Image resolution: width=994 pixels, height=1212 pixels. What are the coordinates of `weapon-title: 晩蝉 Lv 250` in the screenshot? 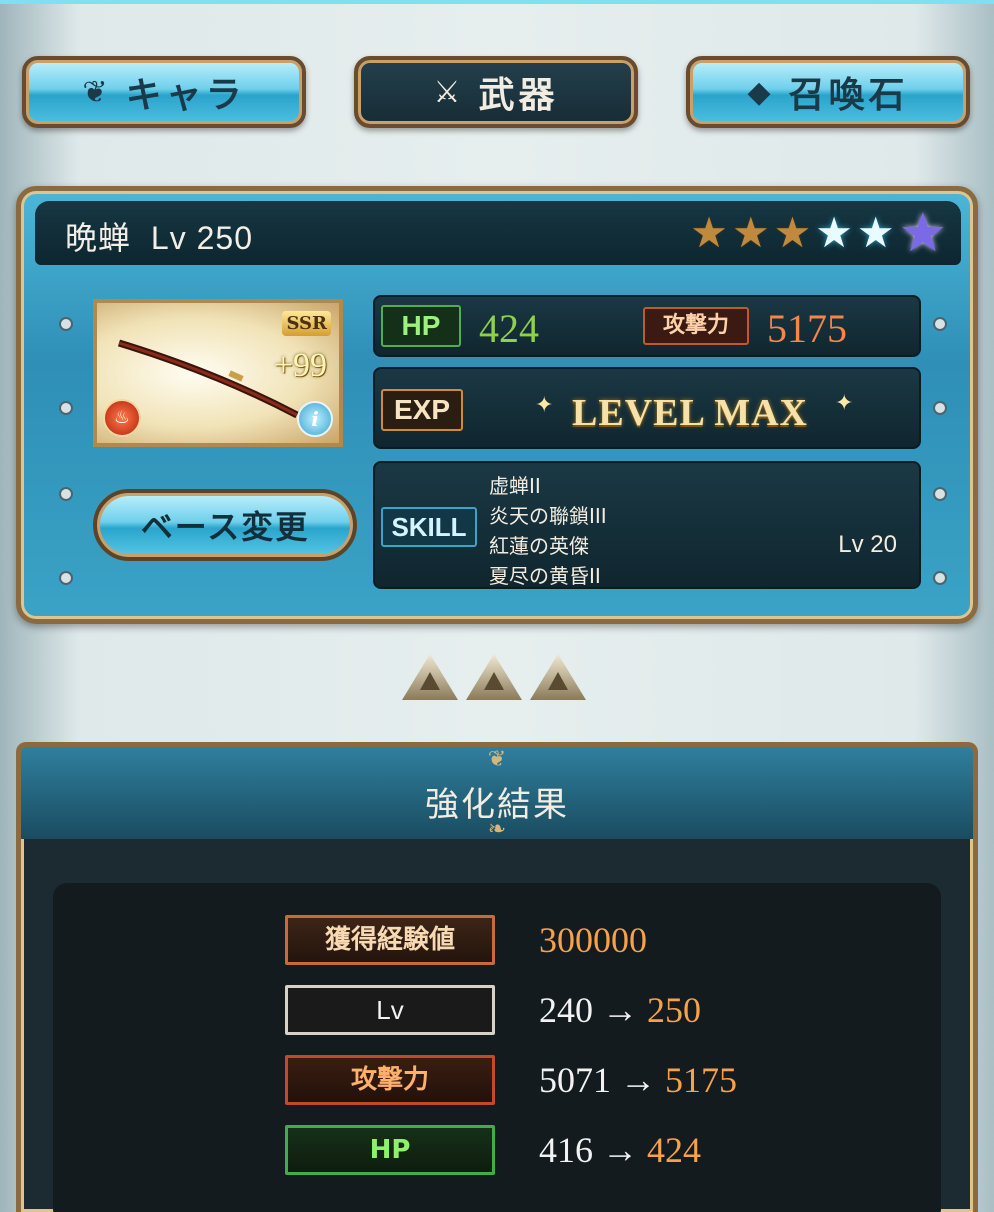 It's located at (159, 236).